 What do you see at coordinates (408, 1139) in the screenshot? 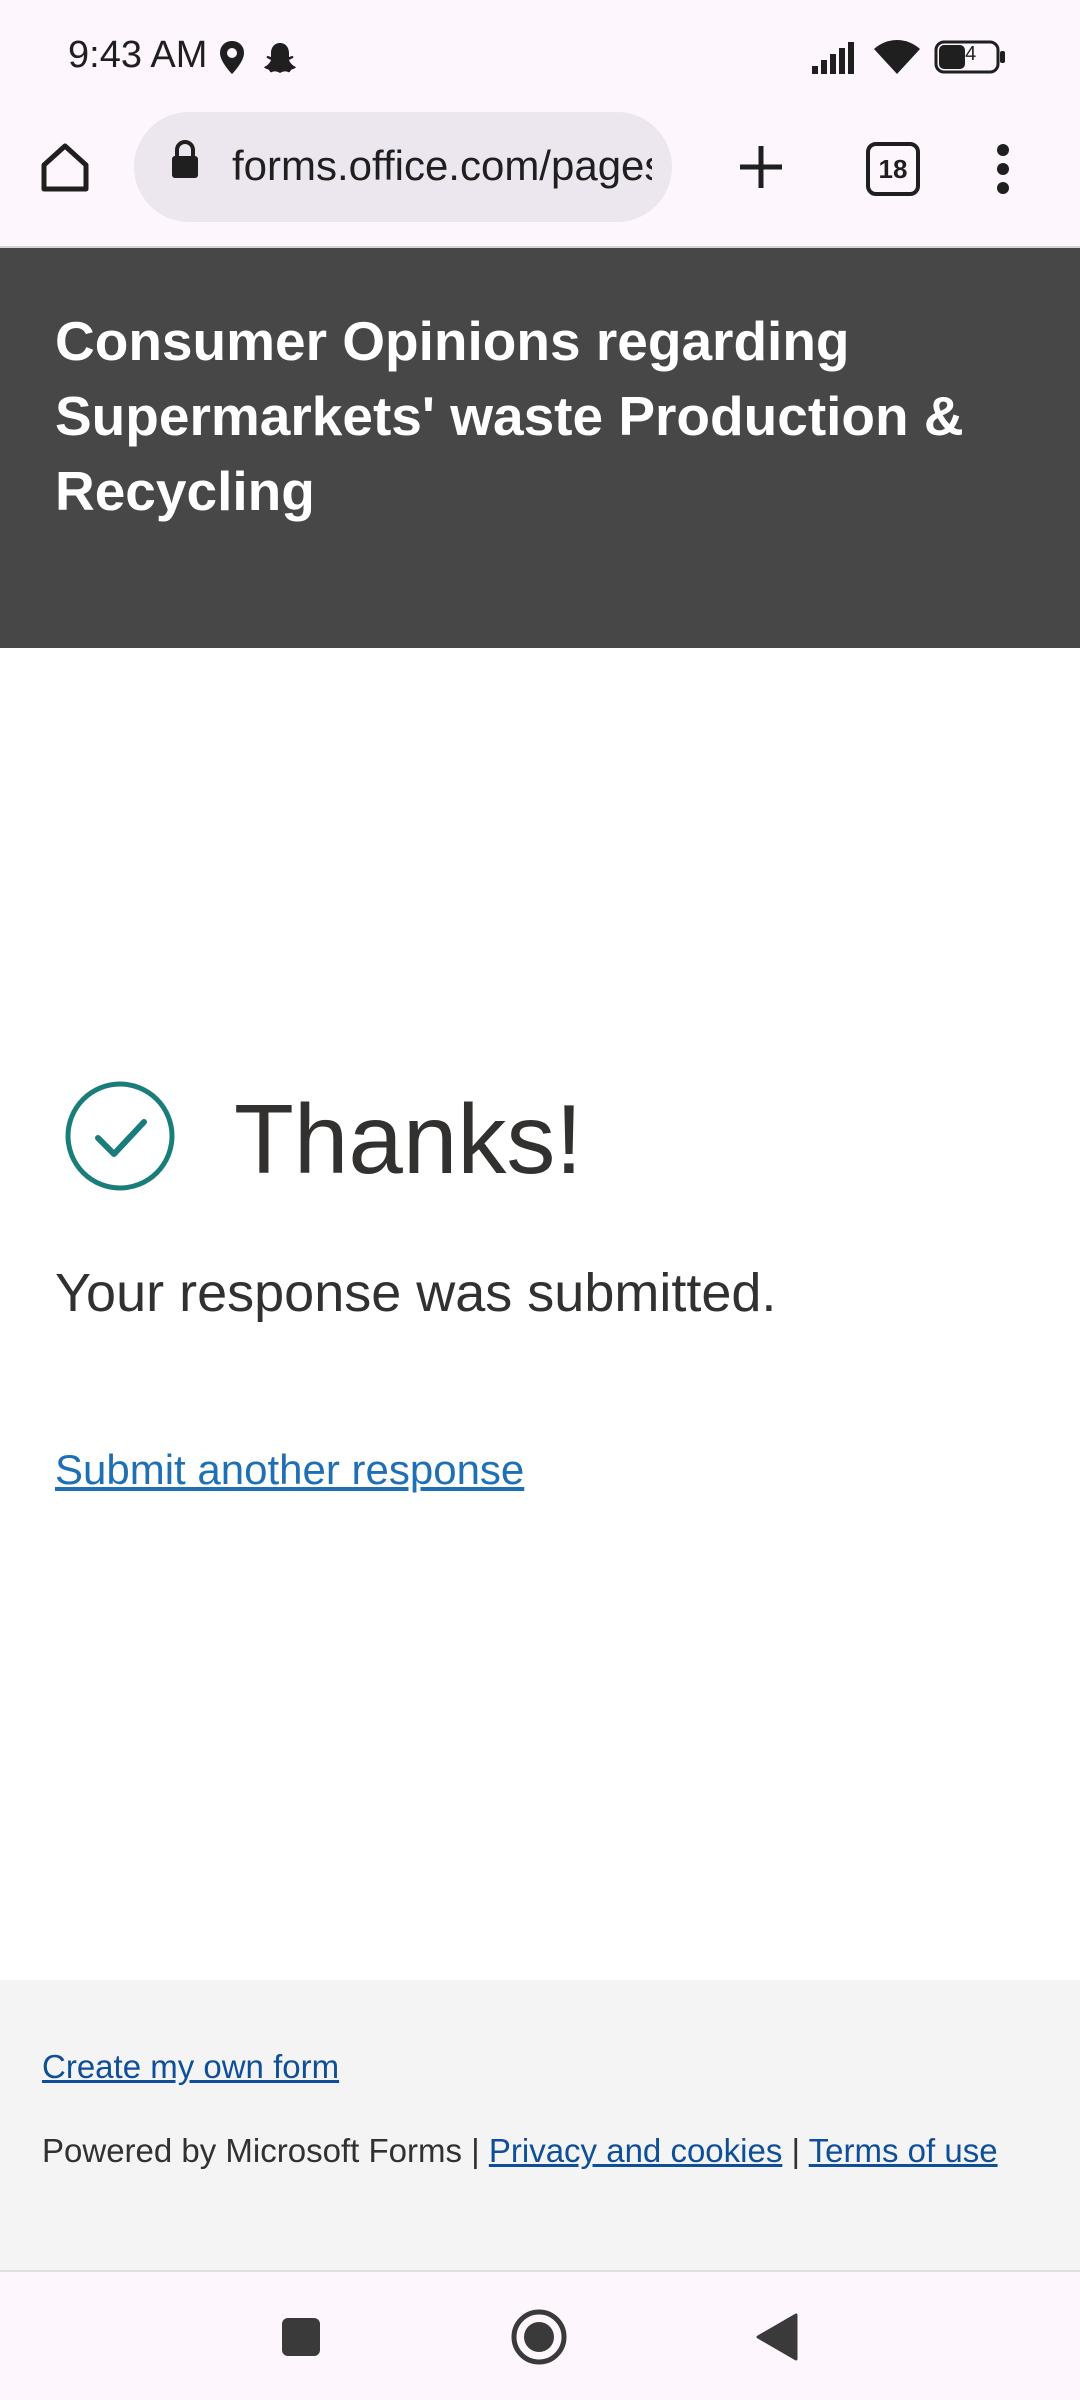
I see `thanks-heading: Thanks!` at bounding box center [408, 1139].